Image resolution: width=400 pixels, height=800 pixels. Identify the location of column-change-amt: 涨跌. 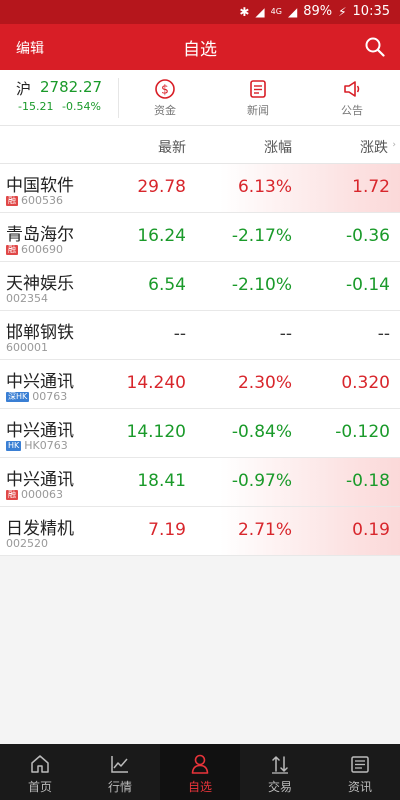
(374, 147).